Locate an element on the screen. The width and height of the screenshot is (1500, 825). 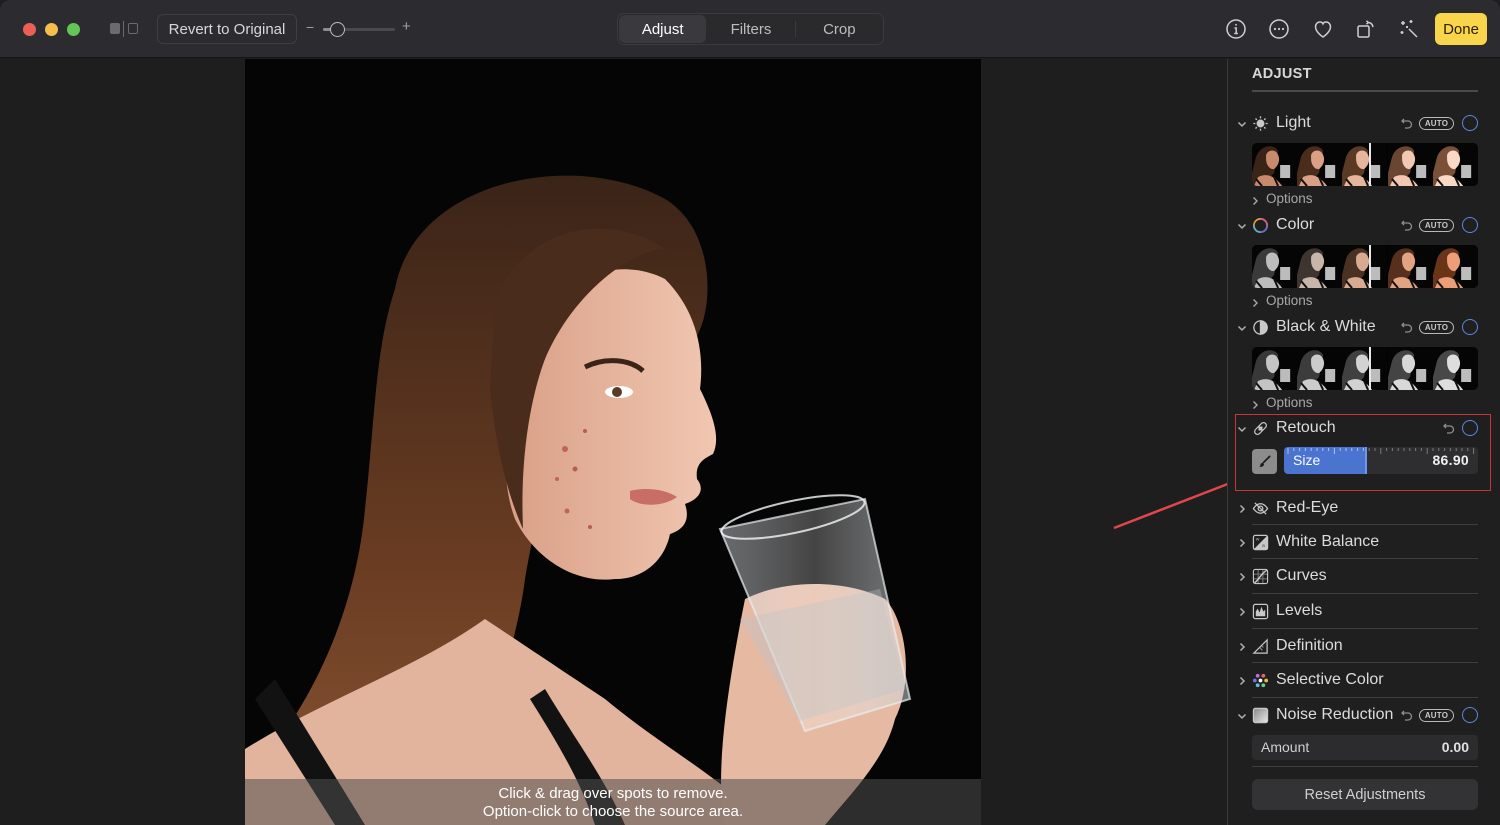
svg-text: W is located at coordinates (1258, 539).